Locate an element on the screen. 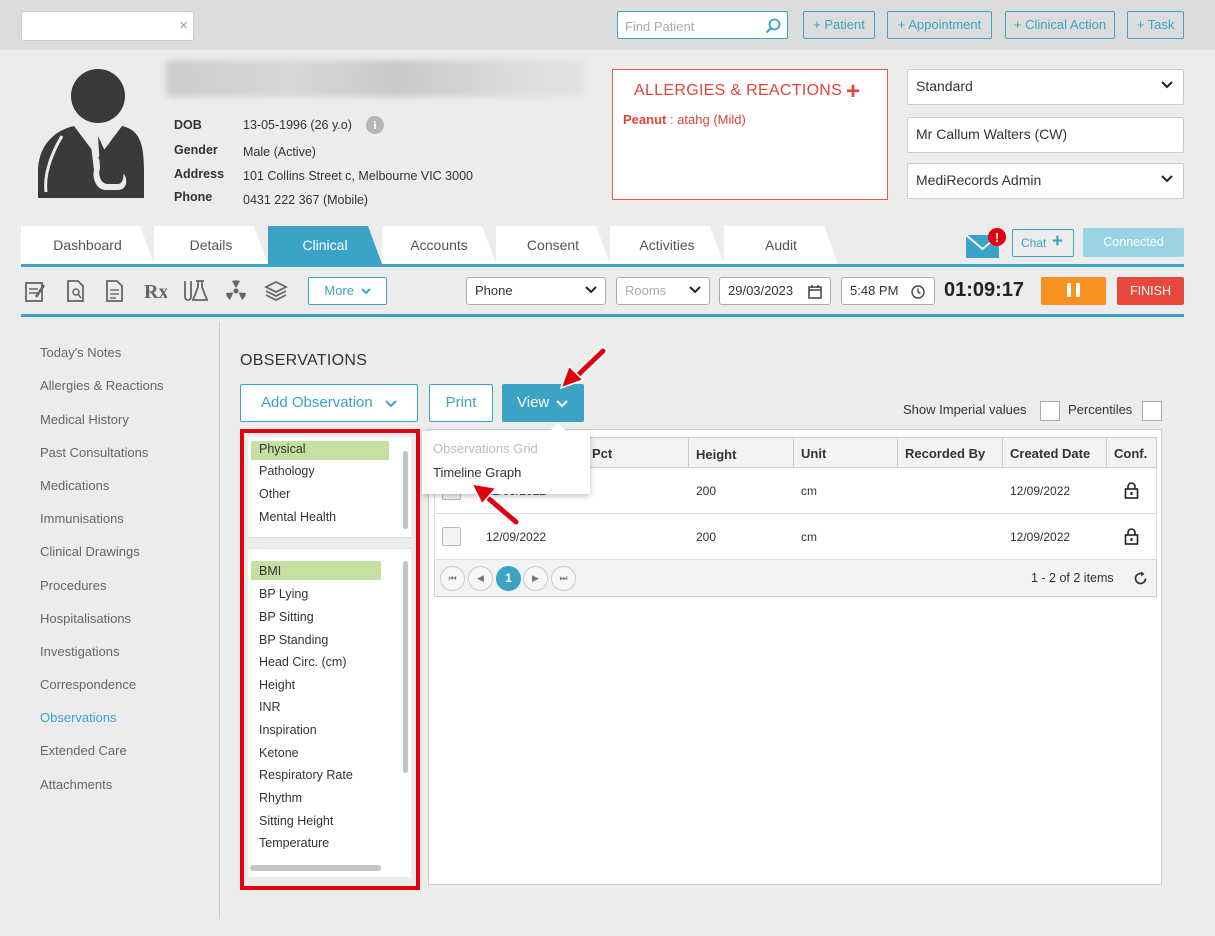  role-select: MediRecords Admin is located at coordinates (1045, 181).